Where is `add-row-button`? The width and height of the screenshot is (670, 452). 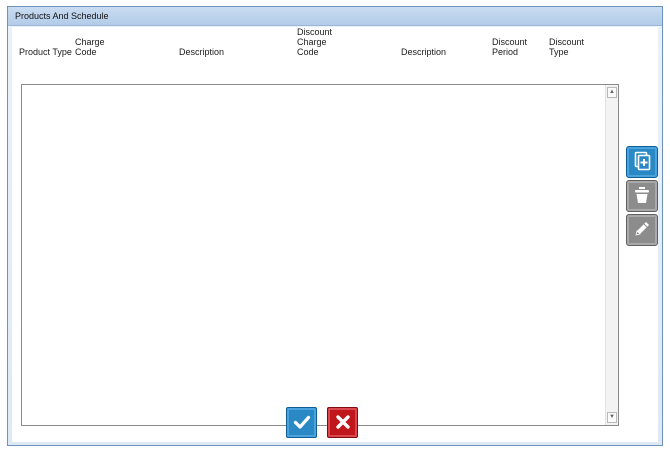
add-row-button is located at coordinates (642, 162).